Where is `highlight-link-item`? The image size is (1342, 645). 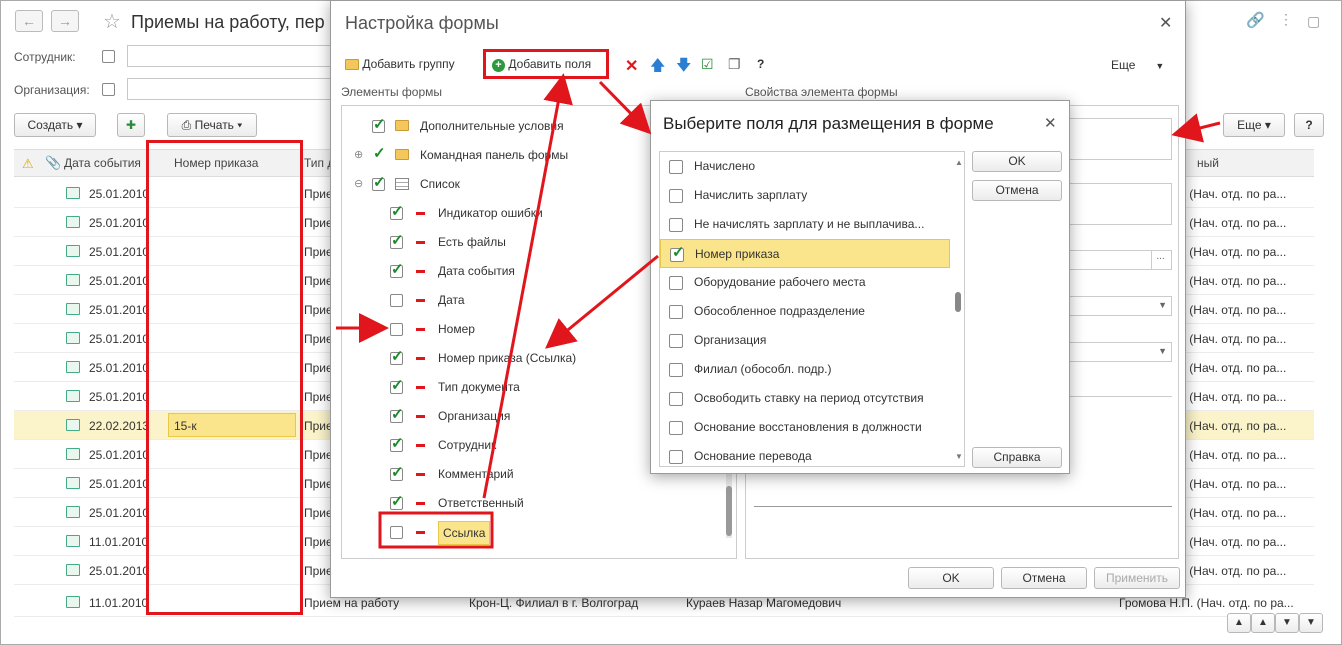 highlight-link-item is located at coordinates (436, 530).